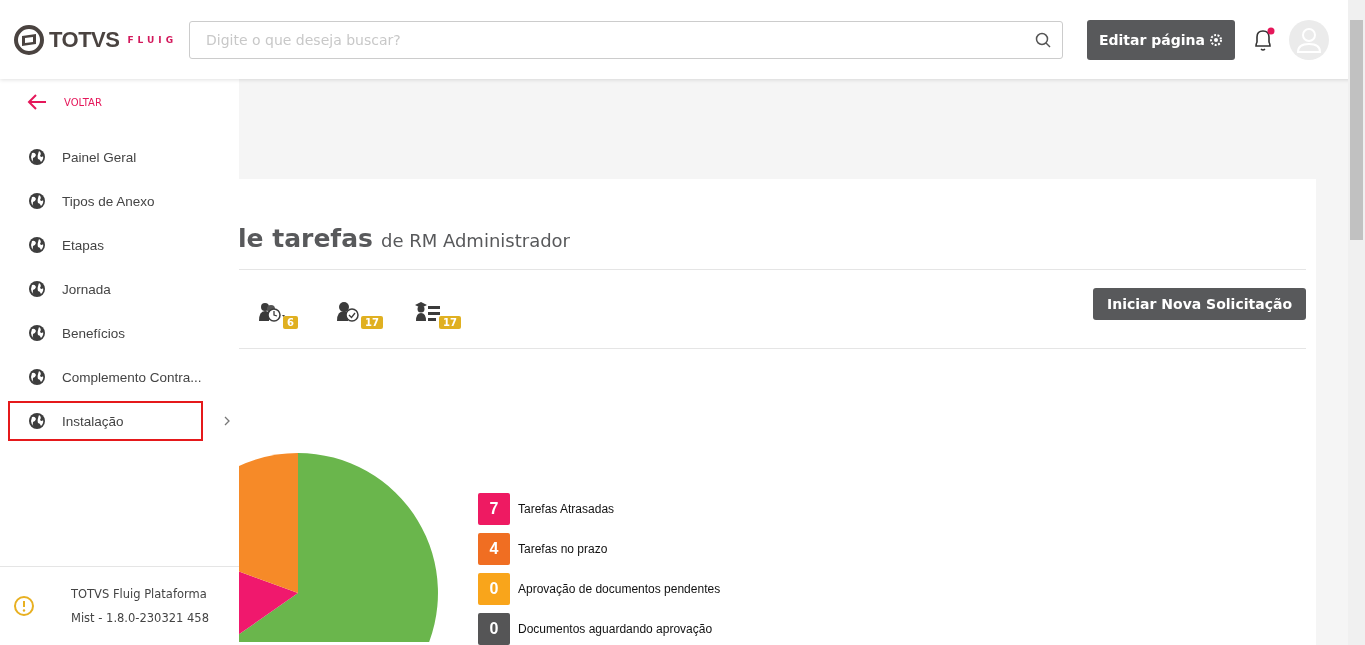 The height and width of the screenshot is (645, 1365). Describe the element at coordinates (1199, 304) in the screenshot. I see `new-request-button: Iniciar Nova Solicitação` at that location.